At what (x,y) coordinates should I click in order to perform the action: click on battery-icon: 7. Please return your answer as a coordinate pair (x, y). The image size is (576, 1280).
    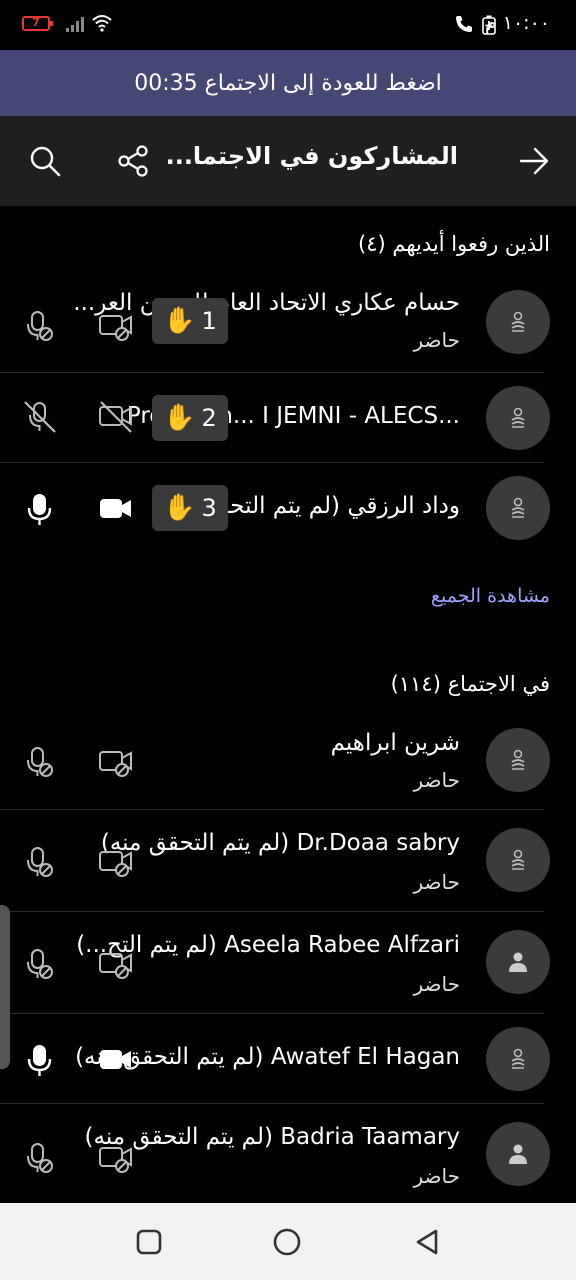
    Looking at the image, I should click on (37, 23).